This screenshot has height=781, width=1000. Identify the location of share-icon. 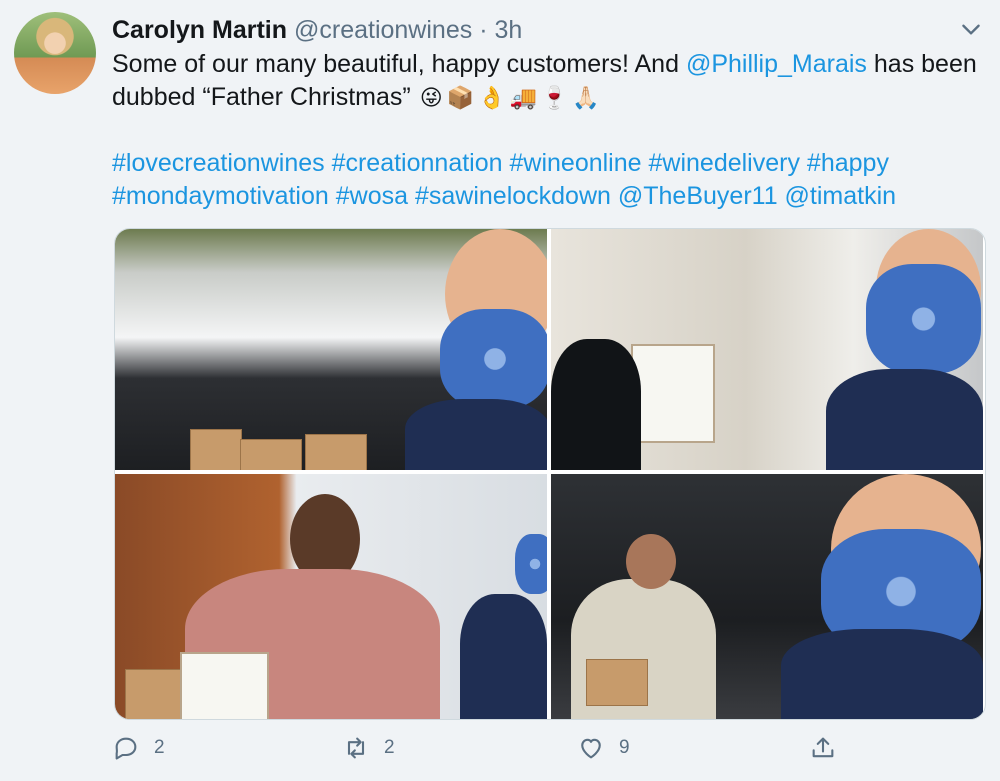
(823, 747).